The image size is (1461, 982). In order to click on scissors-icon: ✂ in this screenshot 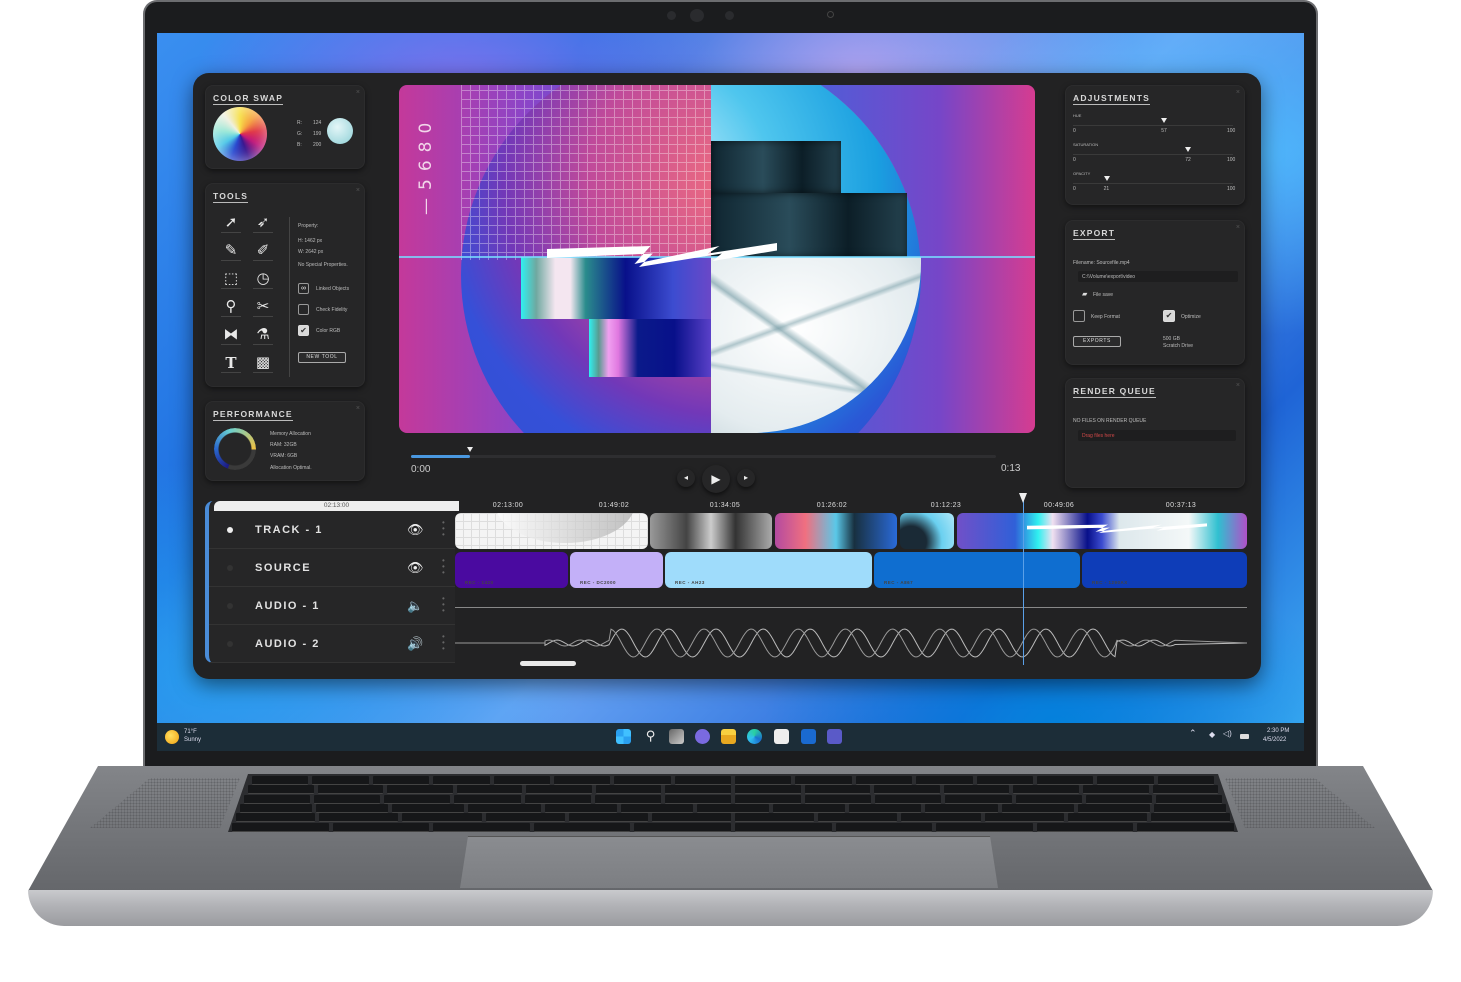, I will do `click(263, 307)`.